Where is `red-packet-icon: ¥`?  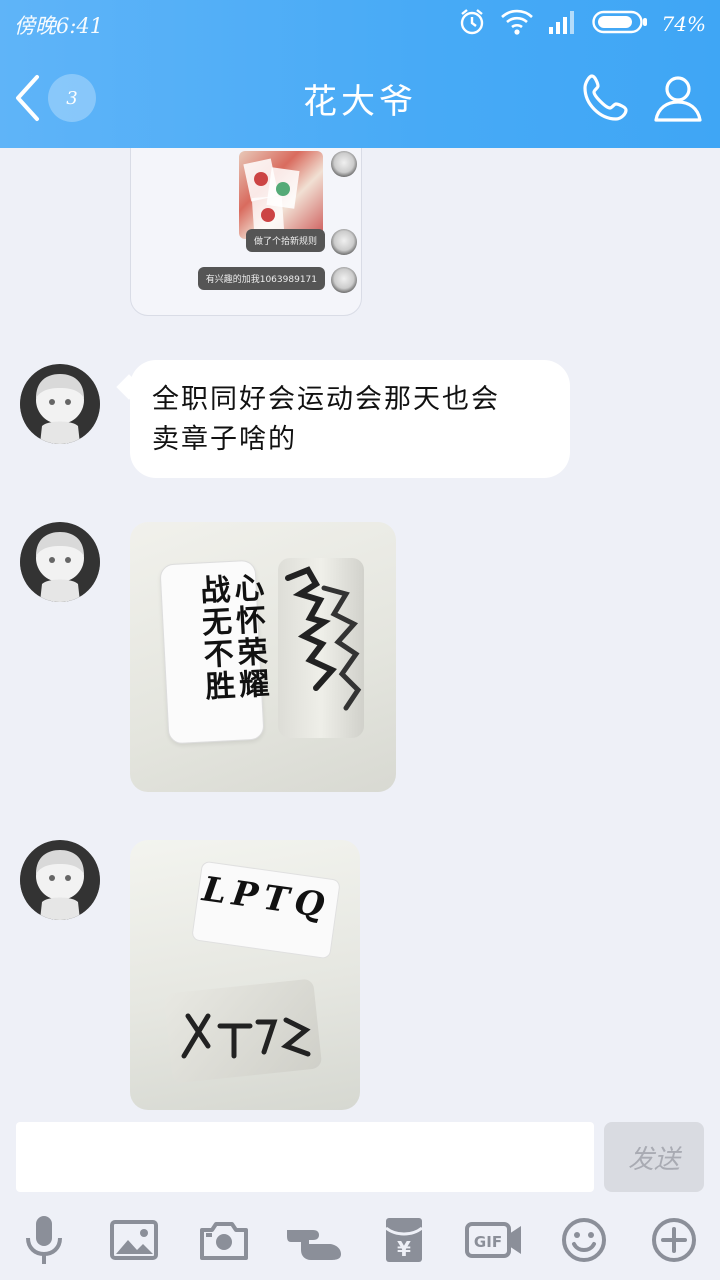
red-packet-icon: ¥ is located at coordinates (404, 1242).